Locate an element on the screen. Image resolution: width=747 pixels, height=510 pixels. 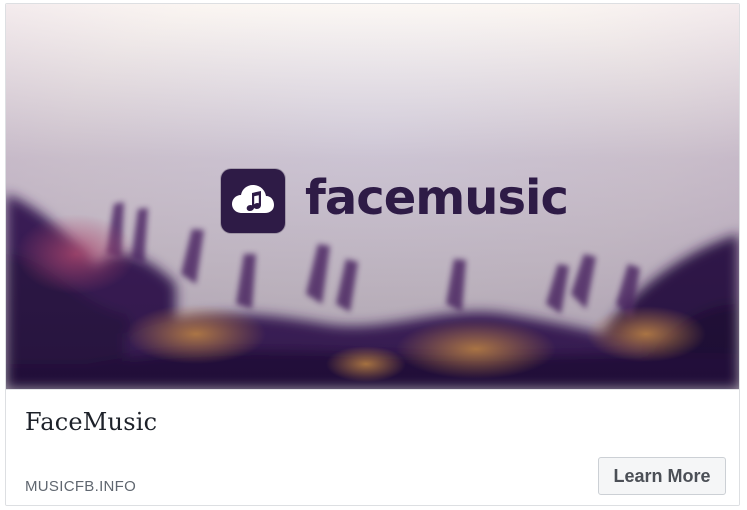
ad-domain: MUSICFB.INFO is located at coordinates (80, 486).